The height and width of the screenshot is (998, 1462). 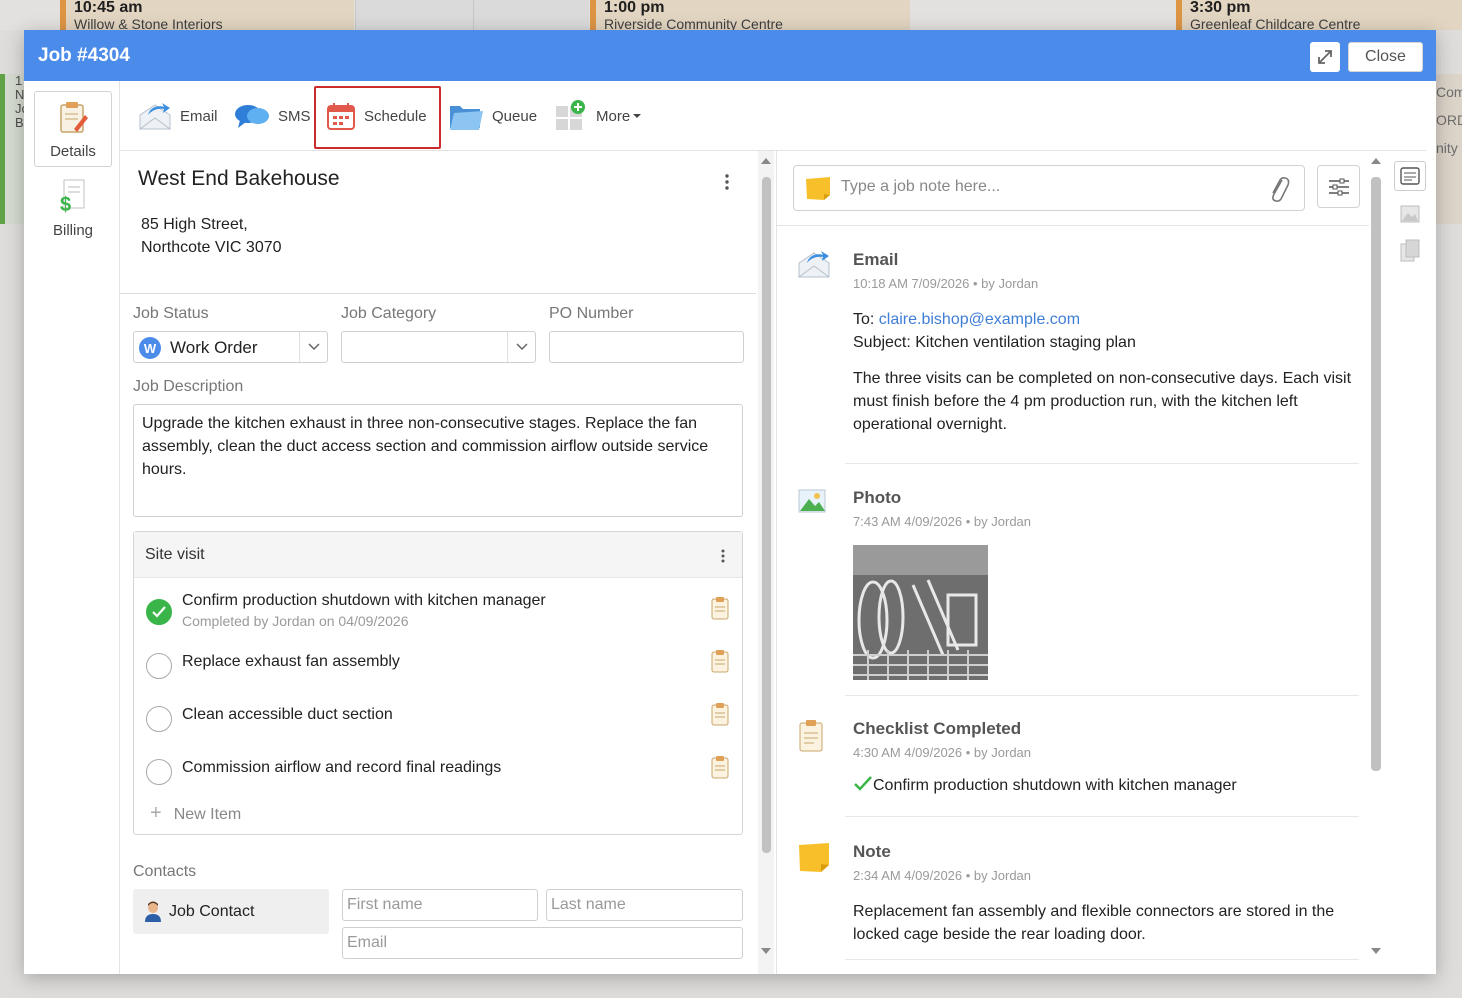 I want to click on job-category-label: Job Category, so click(x=389, y=313).